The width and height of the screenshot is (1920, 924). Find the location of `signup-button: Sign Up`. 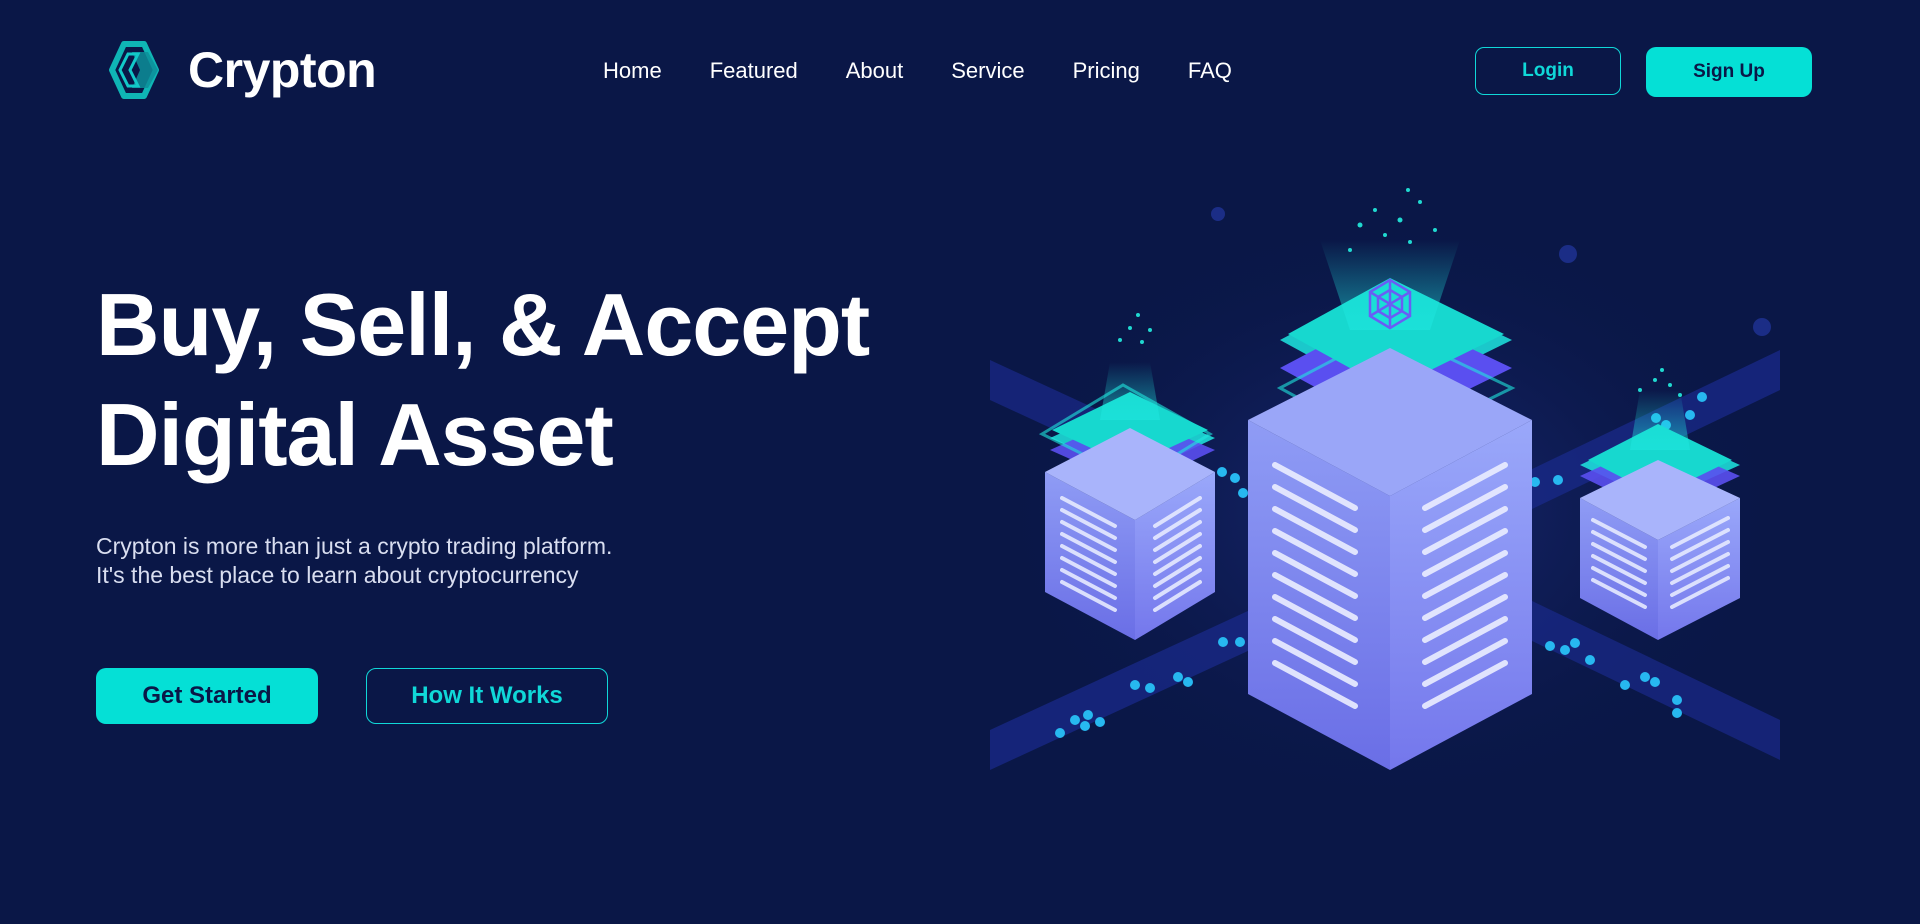

signup-button: Sign Up is located at coordinates (1729, 72).